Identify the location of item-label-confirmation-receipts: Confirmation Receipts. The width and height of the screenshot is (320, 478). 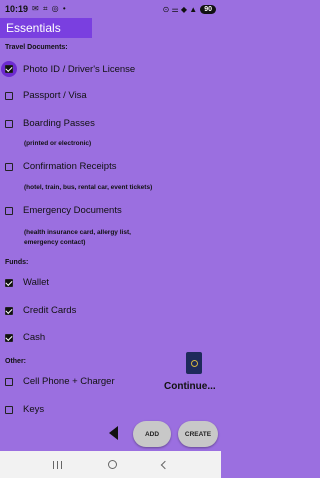
(70, 166).